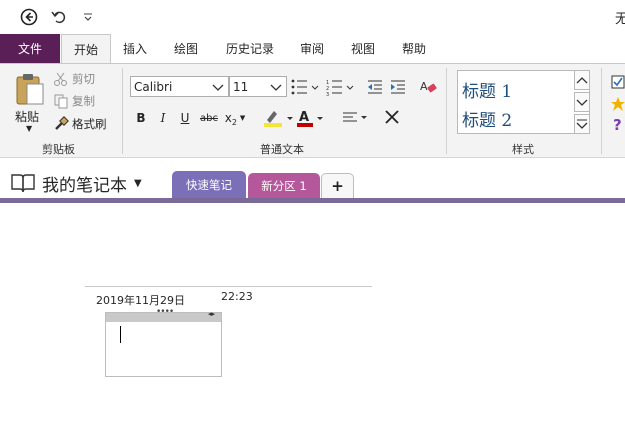  Describe the element at coordinates (312, 17) in the screenshot. I see `quick-access-toolbar: 无` at that location.